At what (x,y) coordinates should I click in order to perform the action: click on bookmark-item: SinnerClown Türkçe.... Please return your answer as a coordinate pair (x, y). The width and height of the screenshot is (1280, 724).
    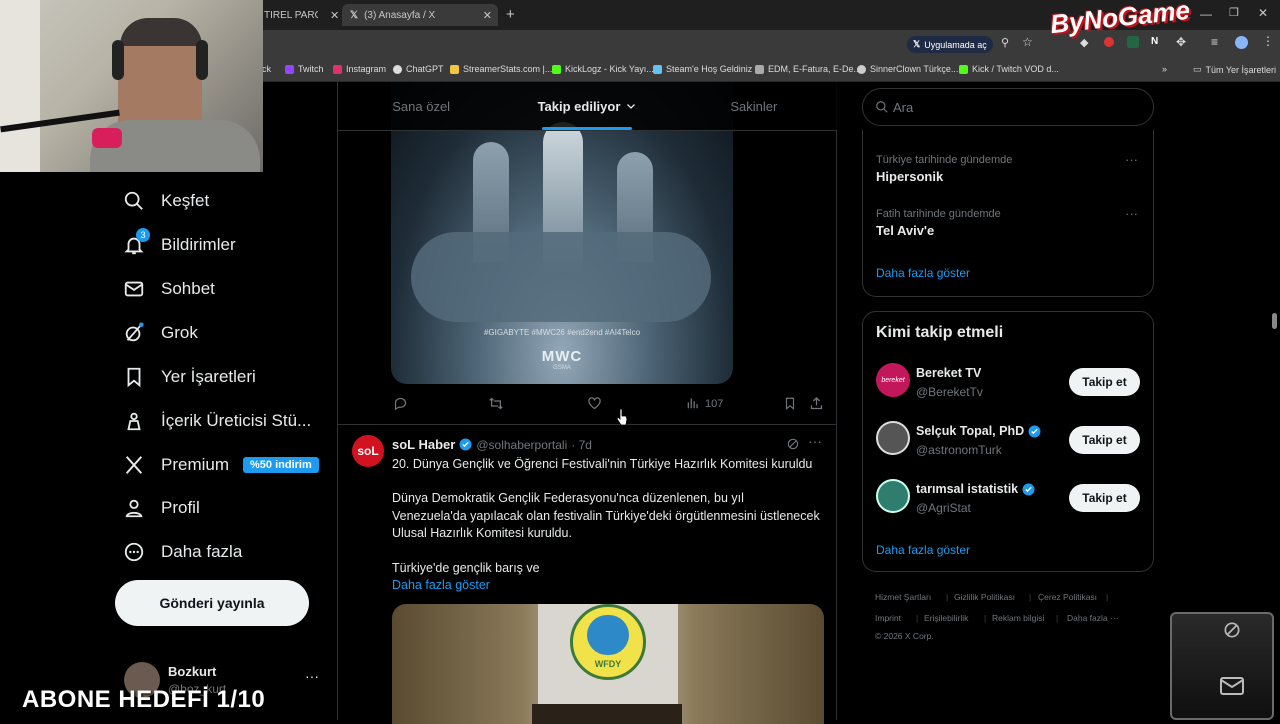
    Looking at the image, I should click on (907, 69).